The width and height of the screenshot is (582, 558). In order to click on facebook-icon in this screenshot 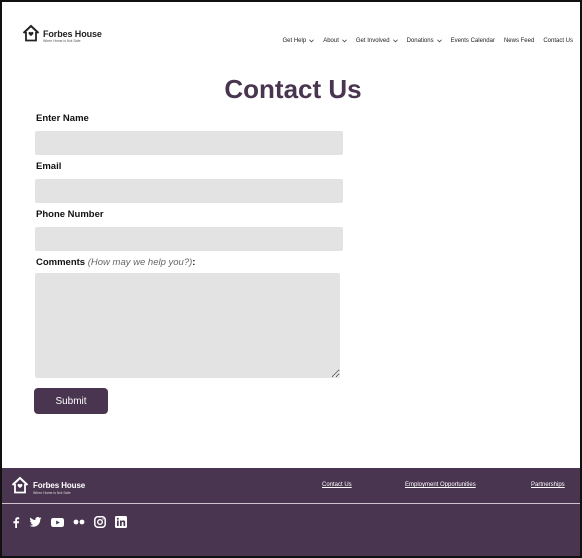, I will do `click(16, 522)`.